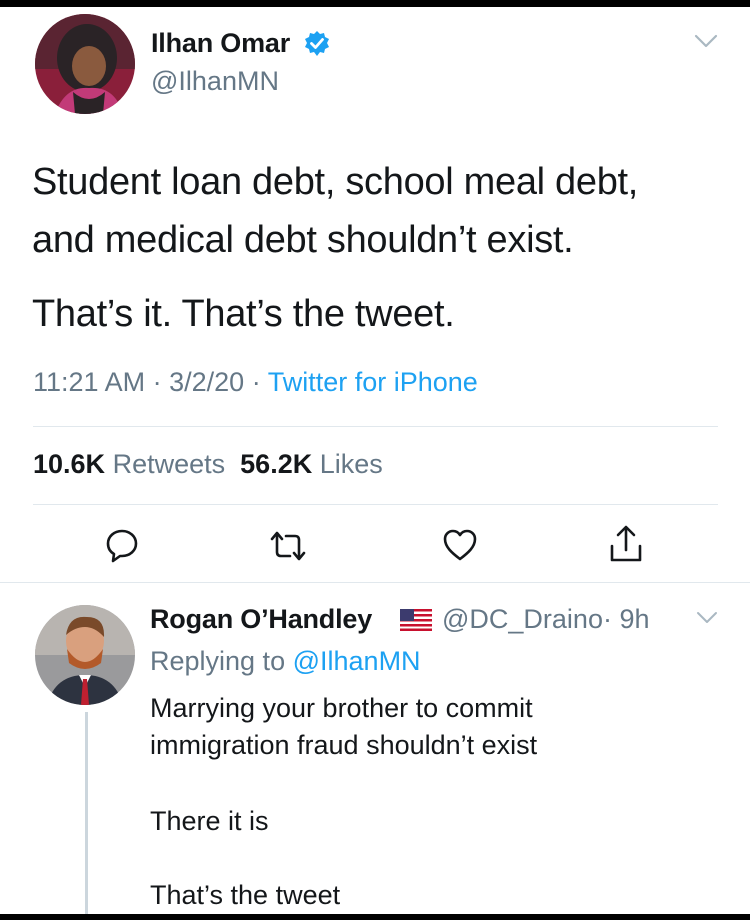 This screenshot has height=920, width=750. What do you see at coordinates (373, 382) in the screenshot?
I see `tweet-source-link: Twitter for iPhone` at bounding box center [373, 382].